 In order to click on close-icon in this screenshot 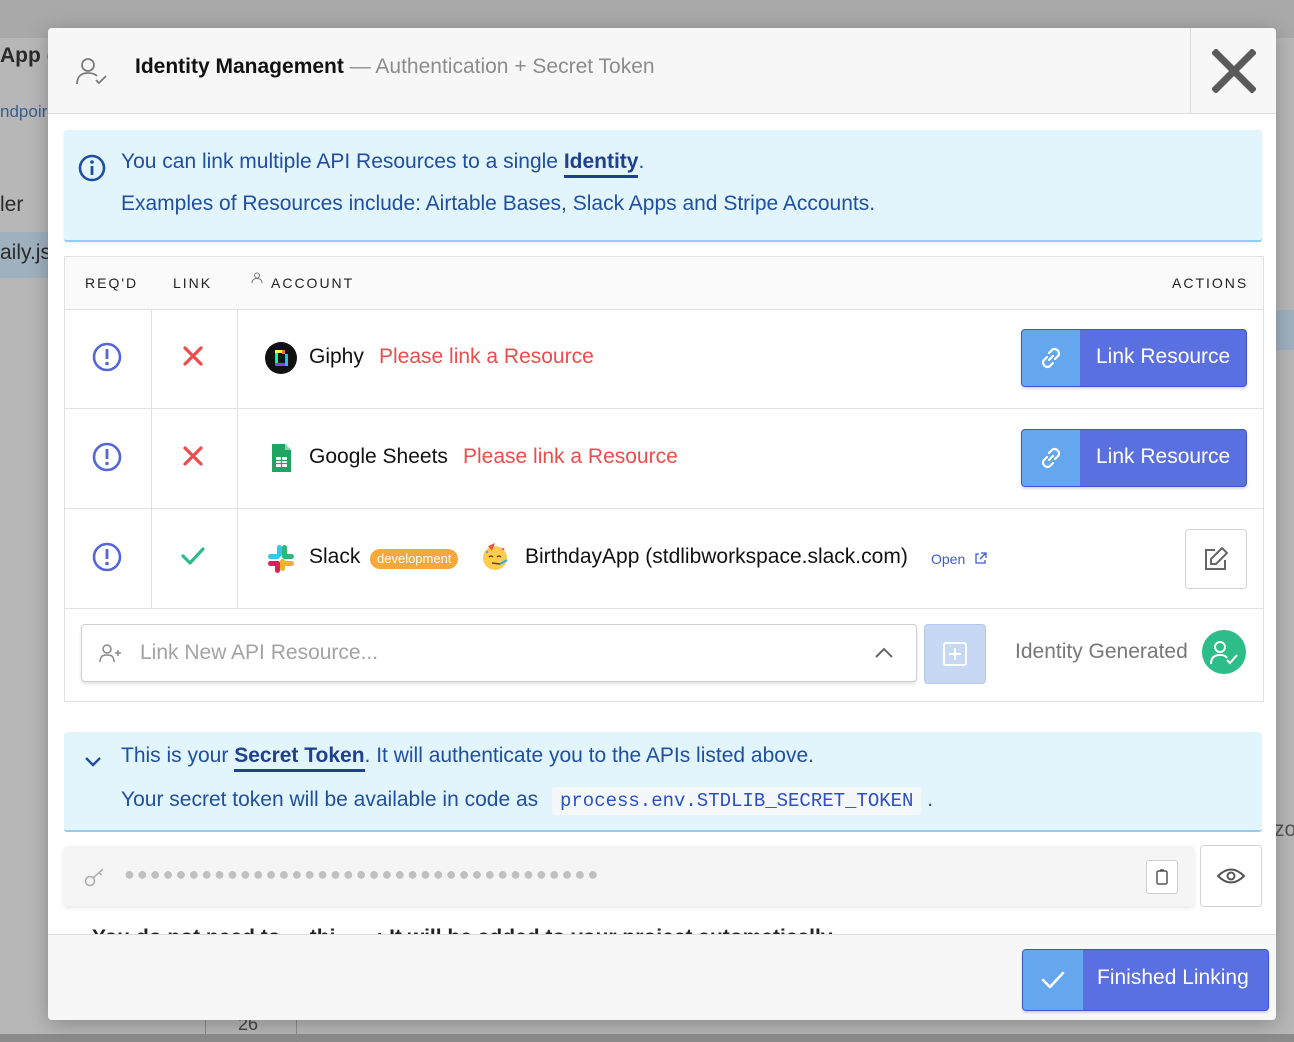, I will do `click(1234, 70)`.